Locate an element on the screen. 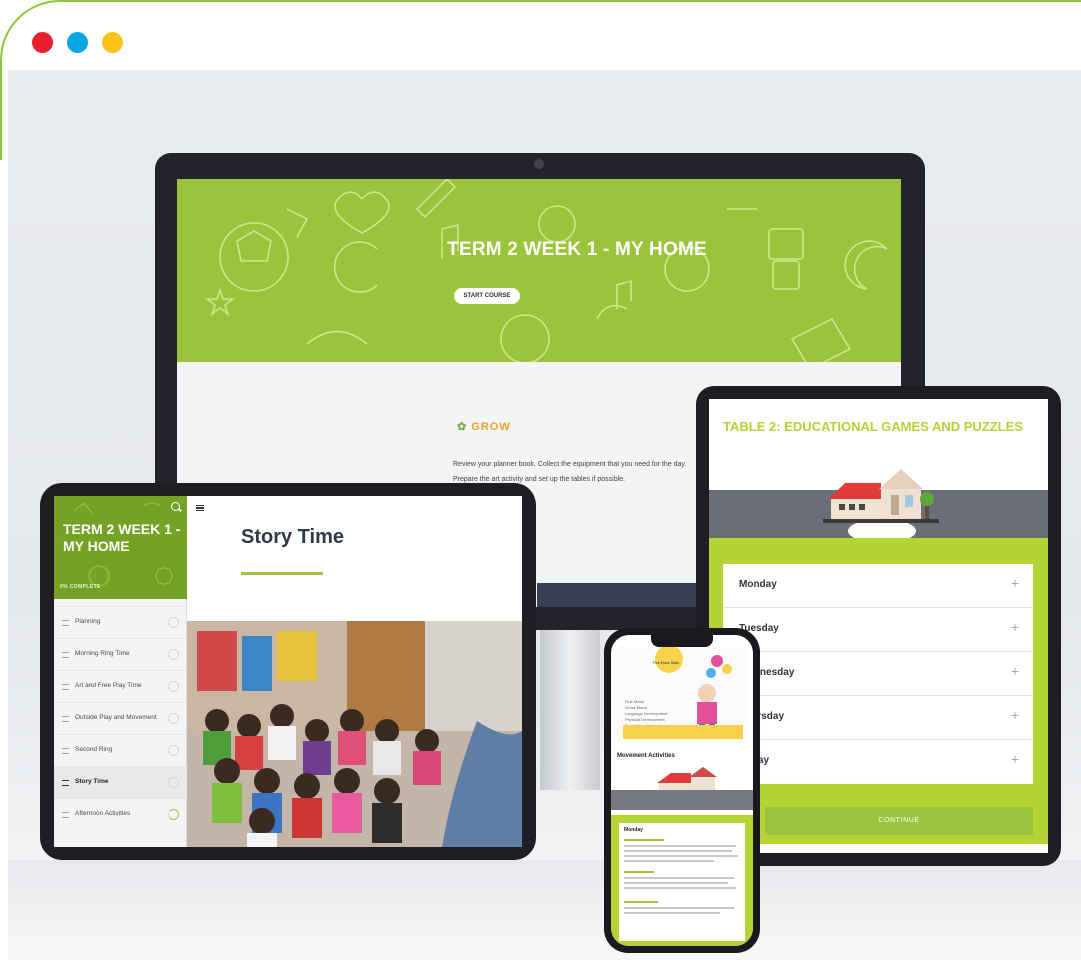 This screenshot has height=960, width=1081. search-icon is located at coordinates (175, 506).